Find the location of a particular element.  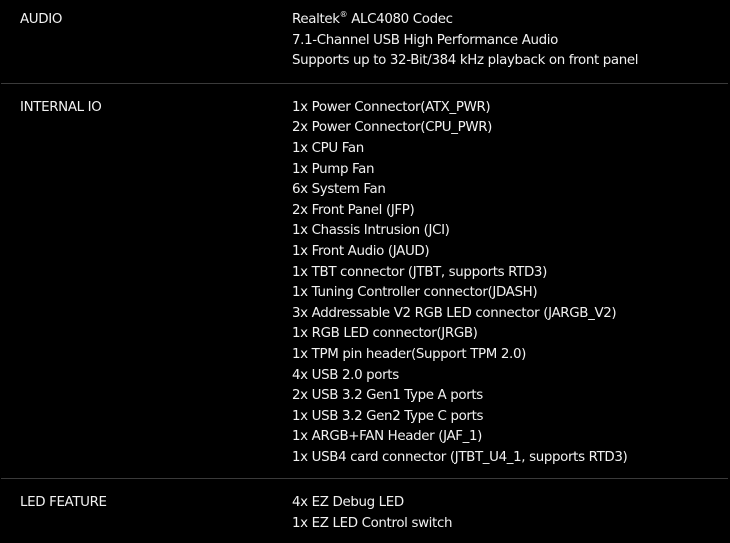

spec-value: 1x Power Connector(ATX_PWR) is located at coordinates (391, 107).